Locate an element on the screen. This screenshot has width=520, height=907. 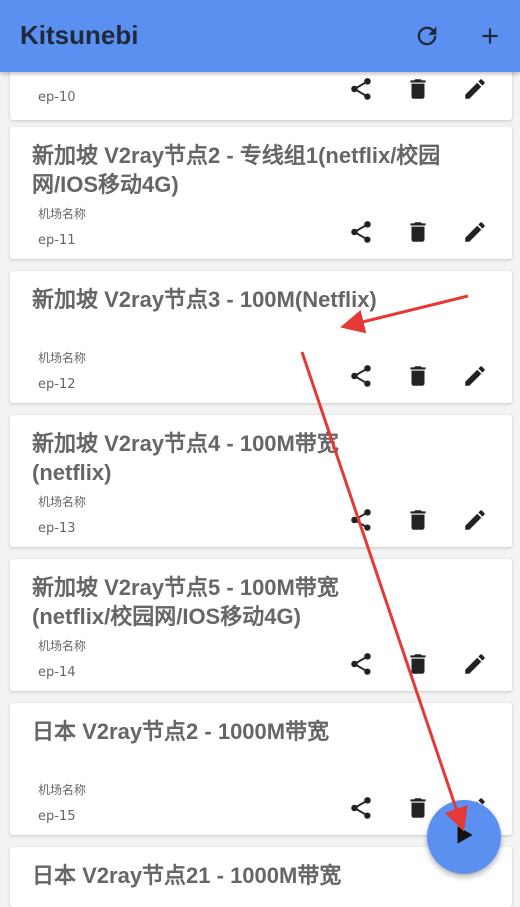
server-ep: ep-11 is located at coordinates (57, 240).